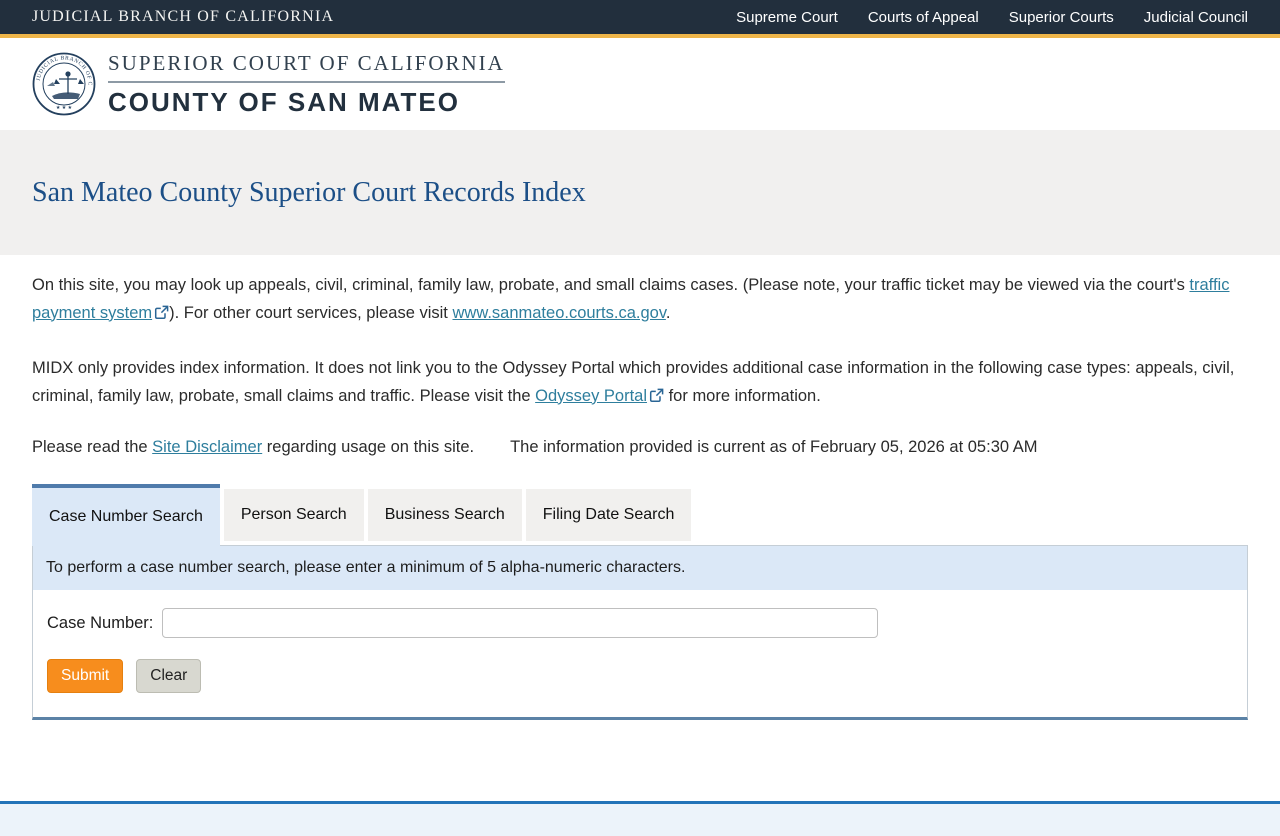 This screenshot has height=836, width=1280. I want to click on odyssey-portal-link: Odyssey Portal, so click(591, 396).